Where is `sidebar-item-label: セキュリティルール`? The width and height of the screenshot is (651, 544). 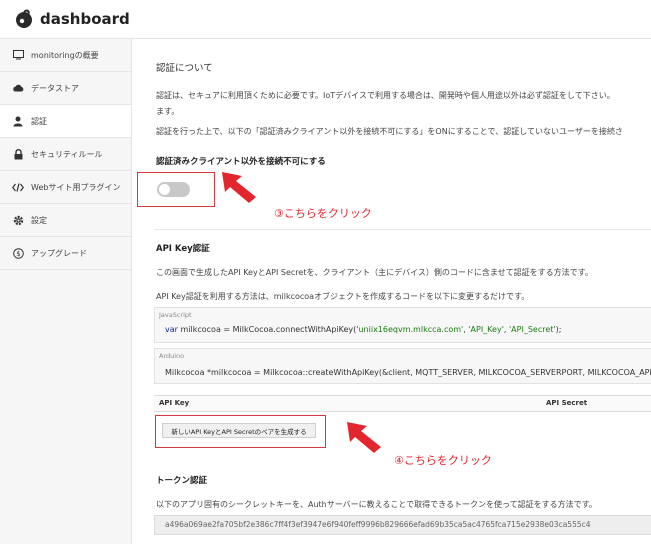 sidebar-item-label: セキュリティルール is located at coordinates (67, 154).